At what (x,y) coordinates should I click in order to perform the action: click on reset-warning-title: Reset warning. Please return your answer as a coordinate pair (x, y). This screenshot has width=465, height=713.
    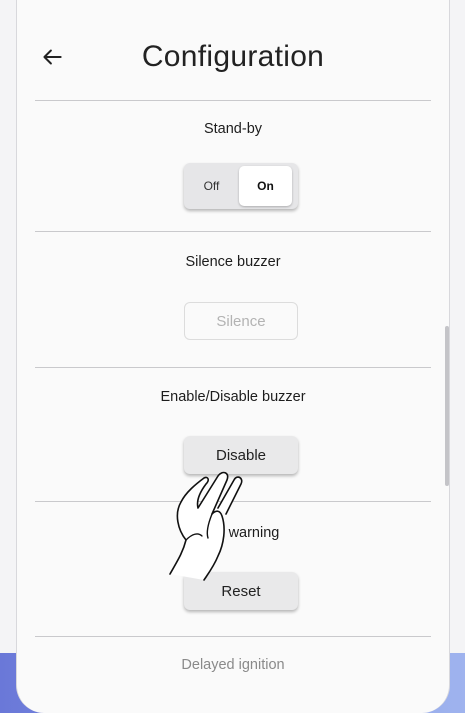
    Looking at the image, I should click on (233, 533).